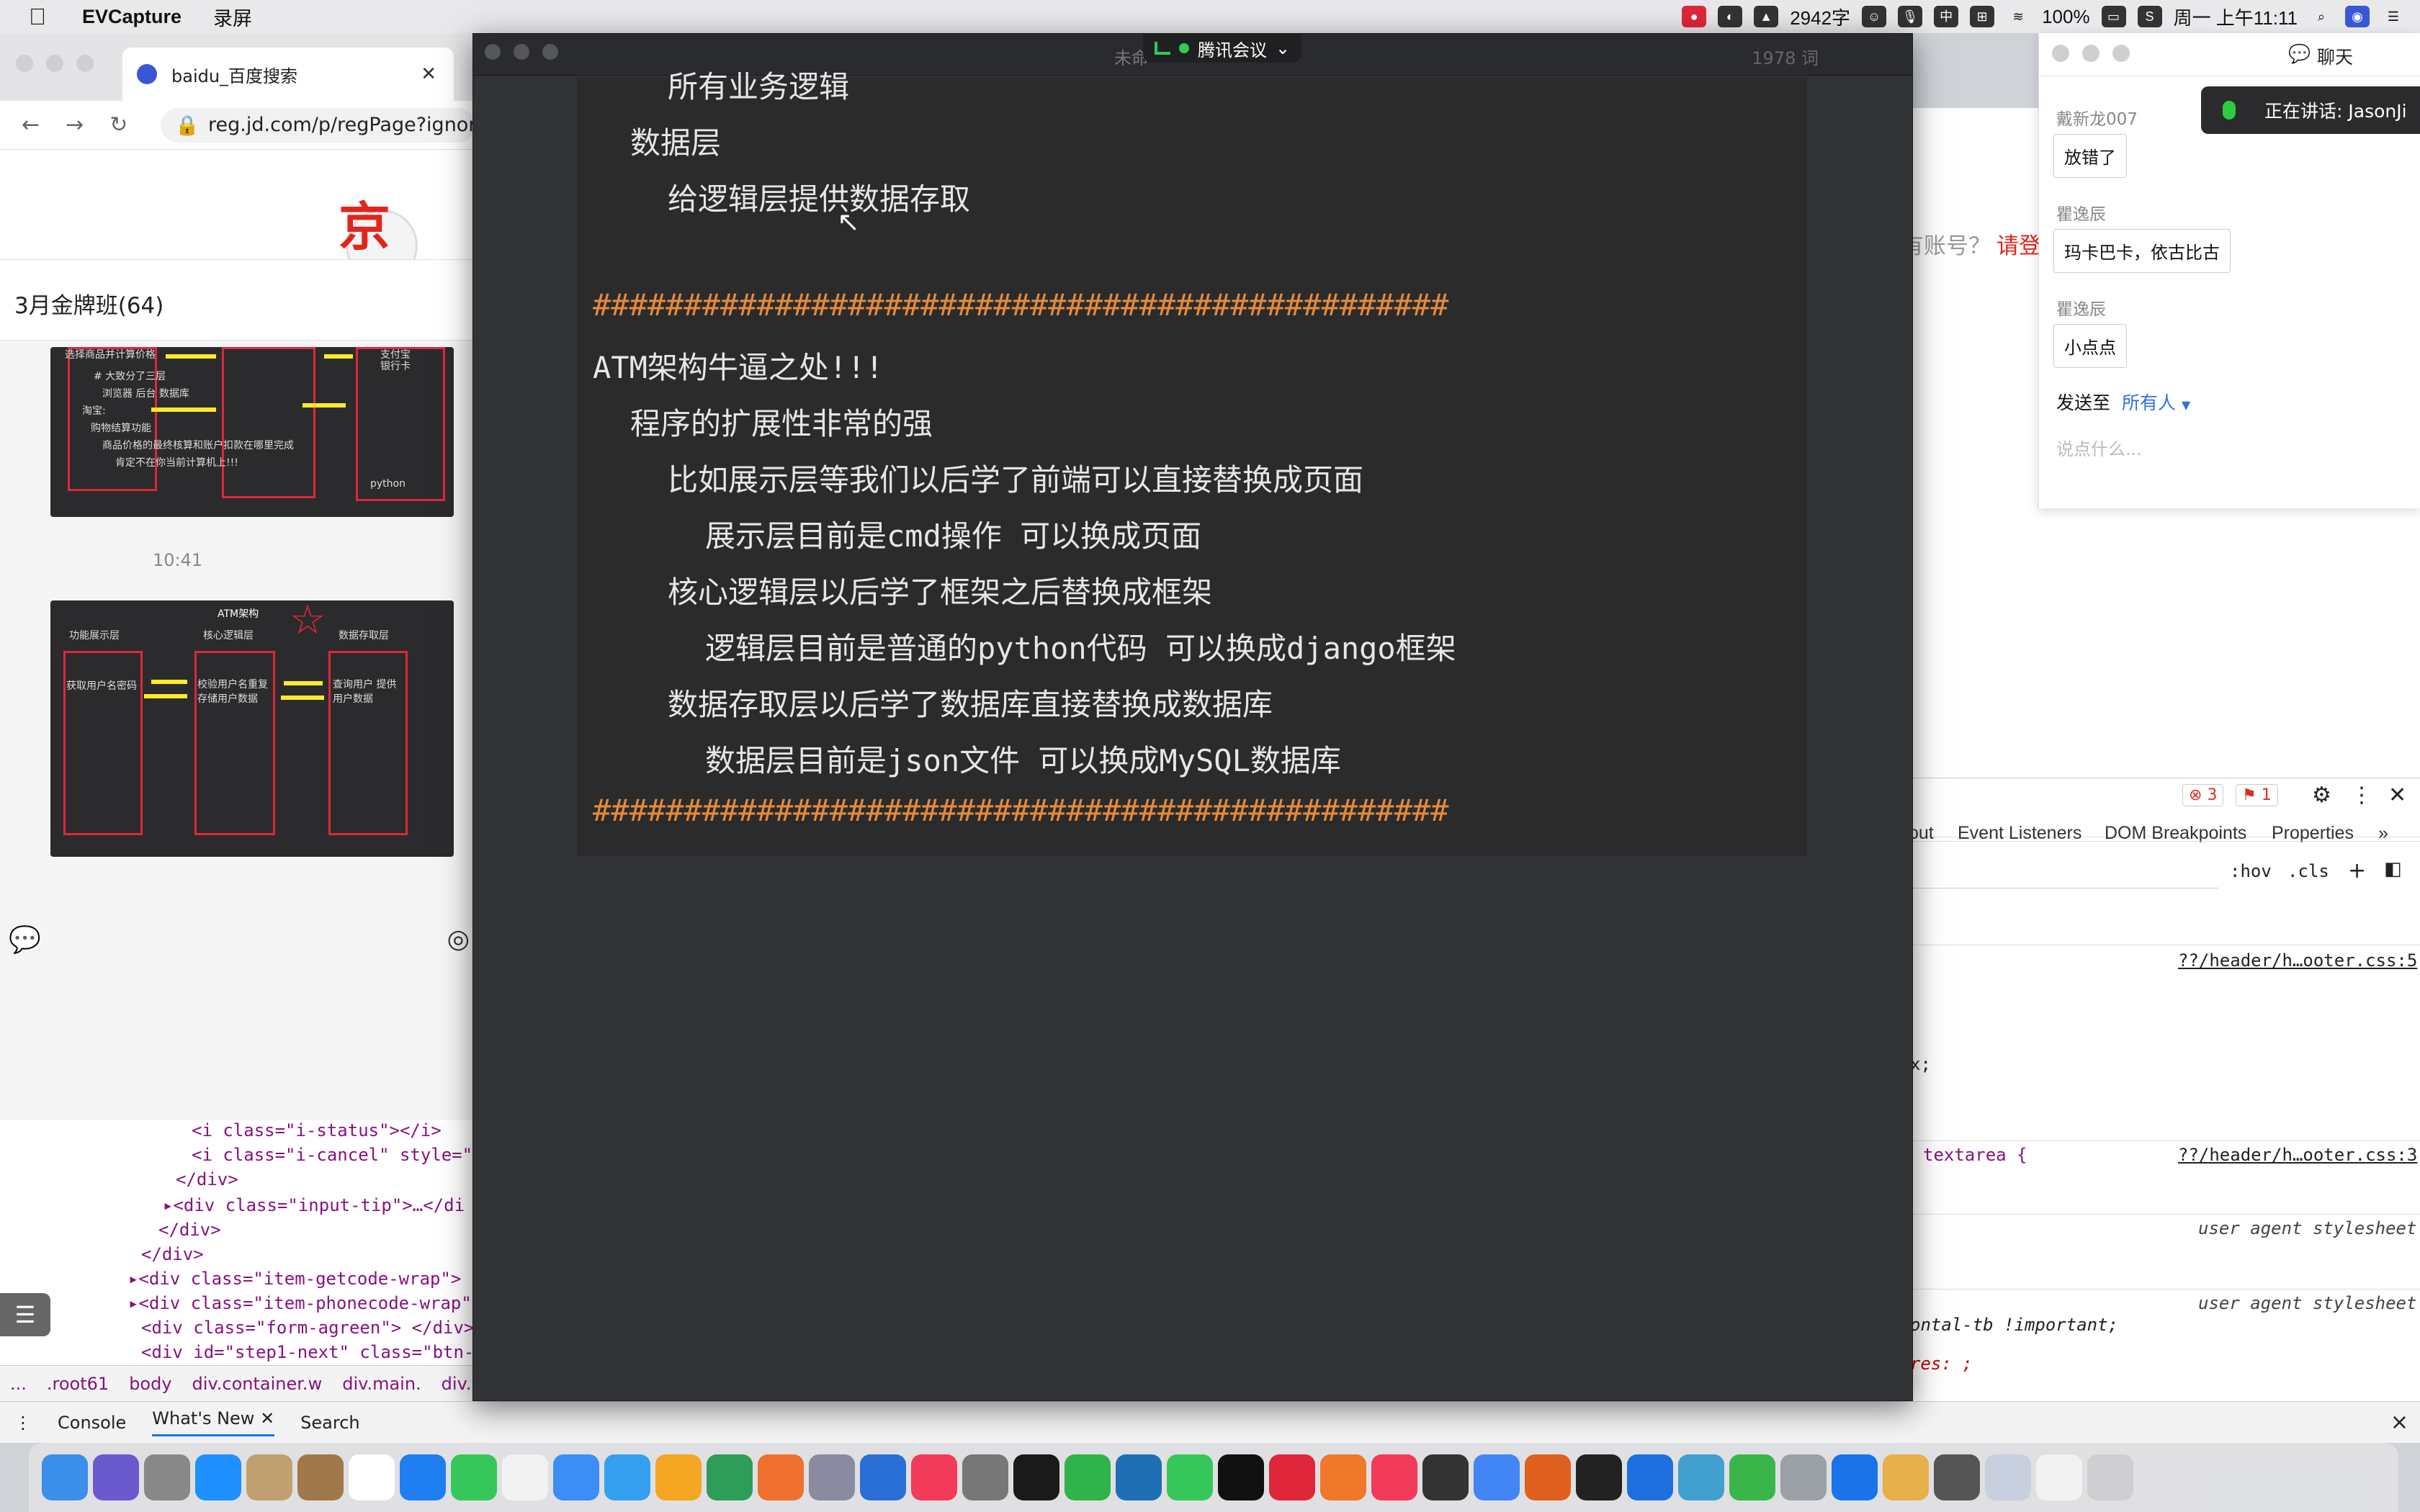 This screenshot has height=1512, width=2420. What do you see at coordinates (428, 74) in the screenshot?
I see `close-icon: ✕` at bounding box center [428, 74].